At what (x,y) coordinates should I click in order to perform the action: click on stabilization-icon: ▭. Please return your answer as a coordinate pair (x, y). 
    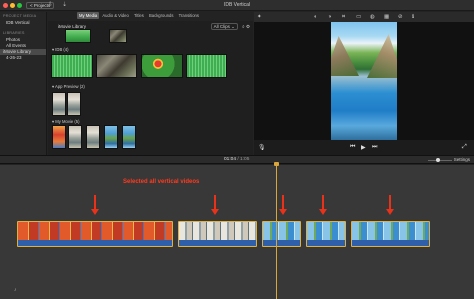
    Looking at the image, I should click on (358, 17).